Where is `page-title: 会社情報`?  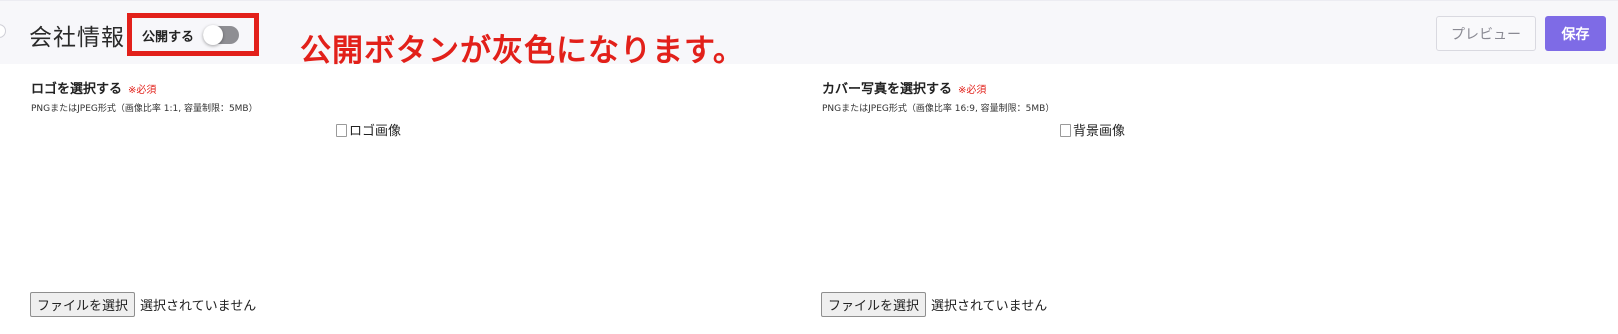
page-title: 会社情報 is located at coordinates (77, 38).